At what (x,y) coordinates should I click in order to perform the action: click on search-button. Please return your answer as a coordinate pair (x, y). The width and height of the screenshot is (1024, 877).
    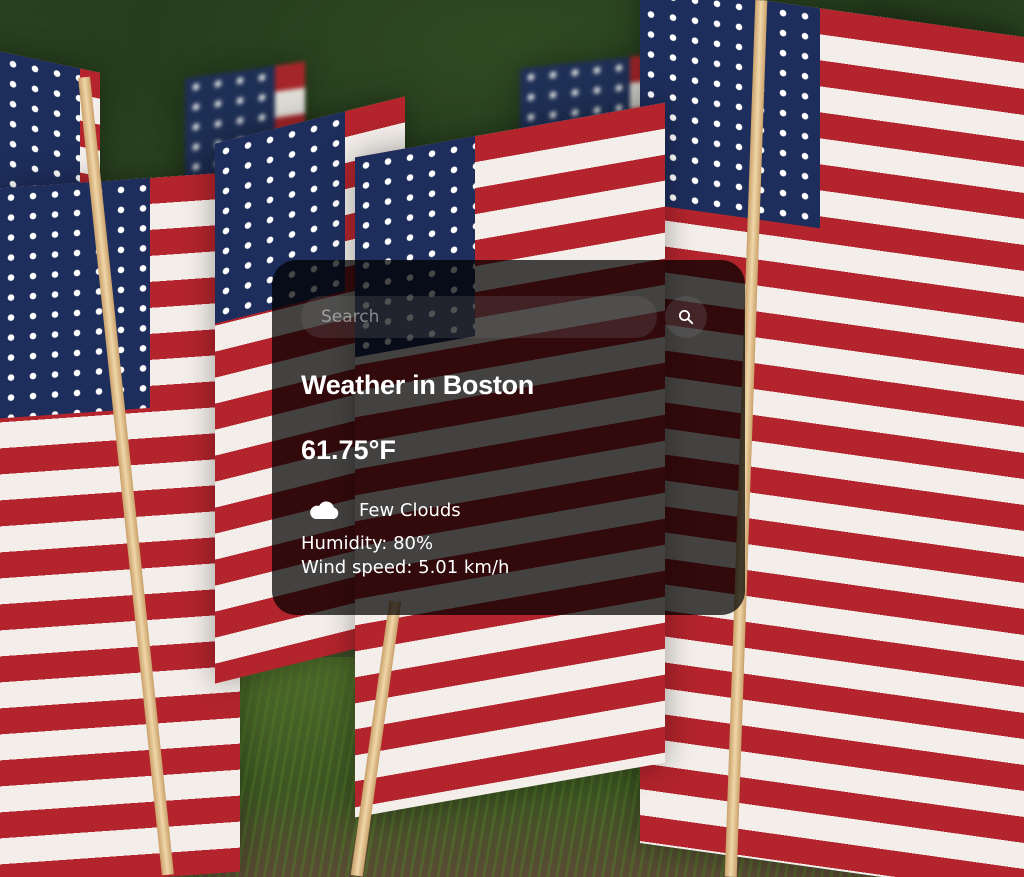
    Looking at the image, I should click on (686, 317).